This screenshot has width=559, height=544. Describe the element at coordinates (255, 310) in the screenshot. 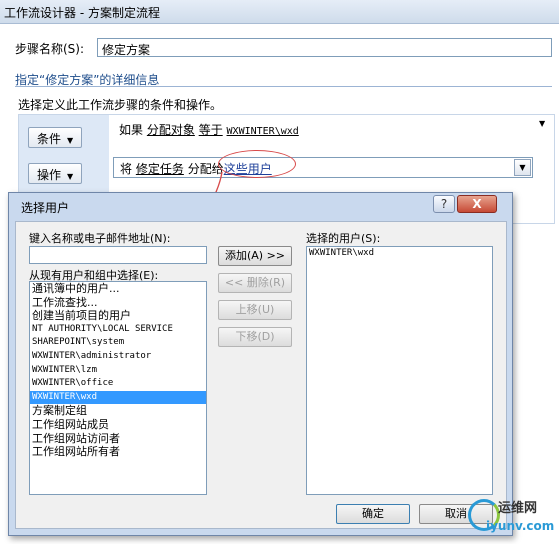

I see `move-up-button: 上移(U)` at that location.